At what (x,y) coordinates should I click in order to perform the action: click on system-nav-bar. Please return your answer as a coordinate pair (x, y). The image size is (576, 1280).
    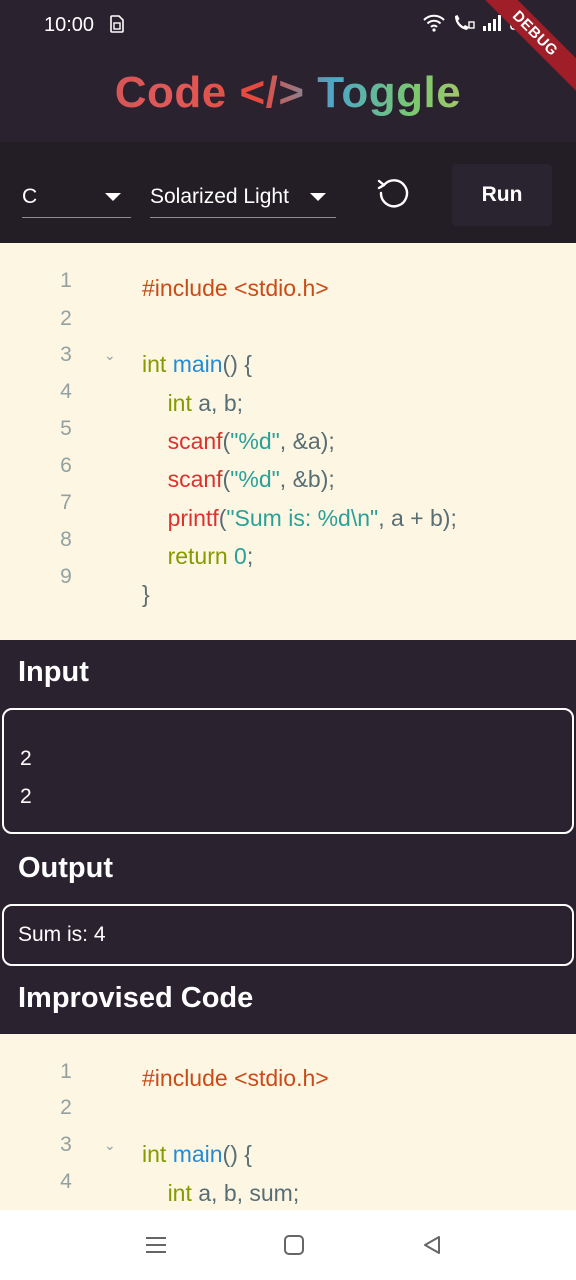
    Looking at the image, I should click on (288, 1245).